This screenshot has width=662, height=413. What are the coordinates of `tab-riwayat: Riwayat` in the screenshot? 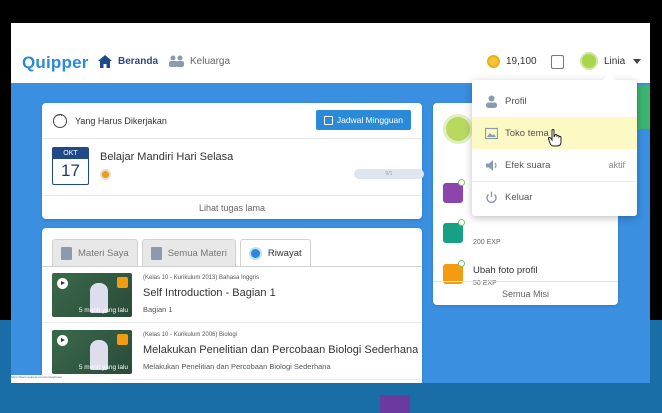 It's located at (275, 252).